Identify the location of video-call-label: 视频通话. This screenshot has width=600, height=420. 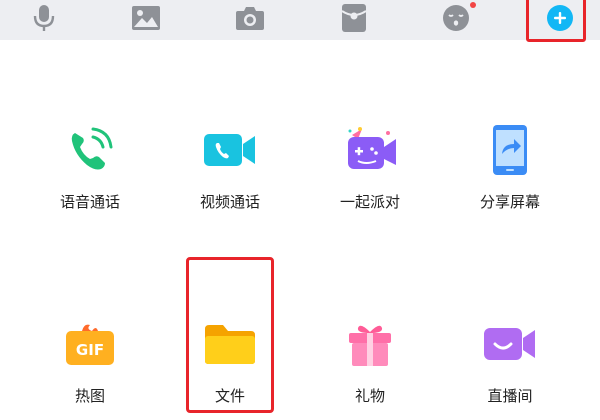
(229, 202).